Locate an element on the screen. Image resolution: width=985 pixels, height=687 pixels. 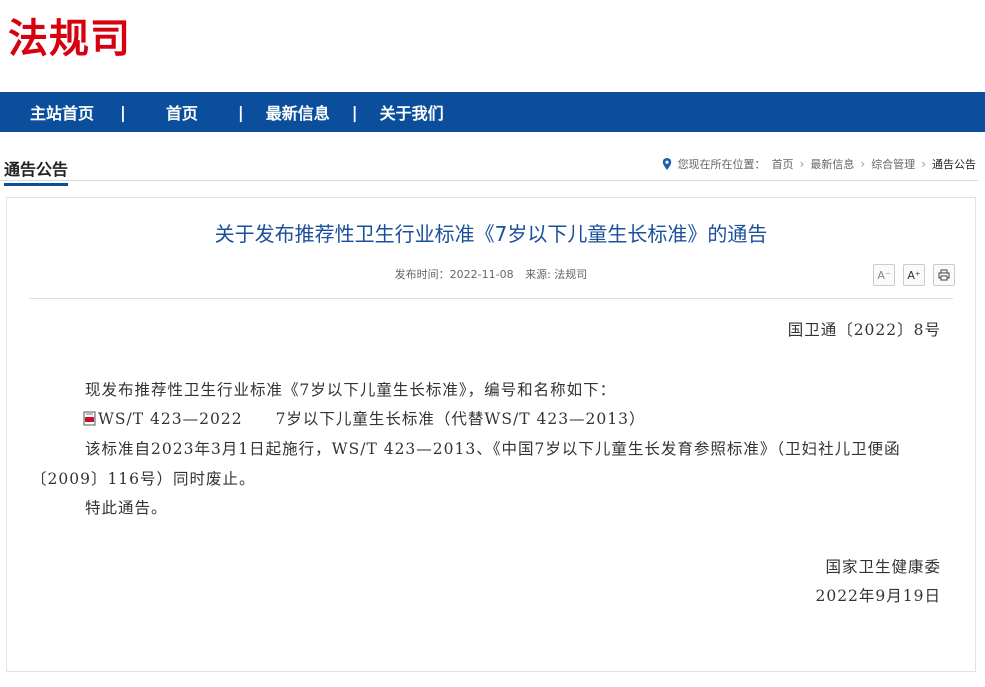
article-meta: 发布时间：2022-11-08 来源: 法规司 is located at coordinates (491, 274).